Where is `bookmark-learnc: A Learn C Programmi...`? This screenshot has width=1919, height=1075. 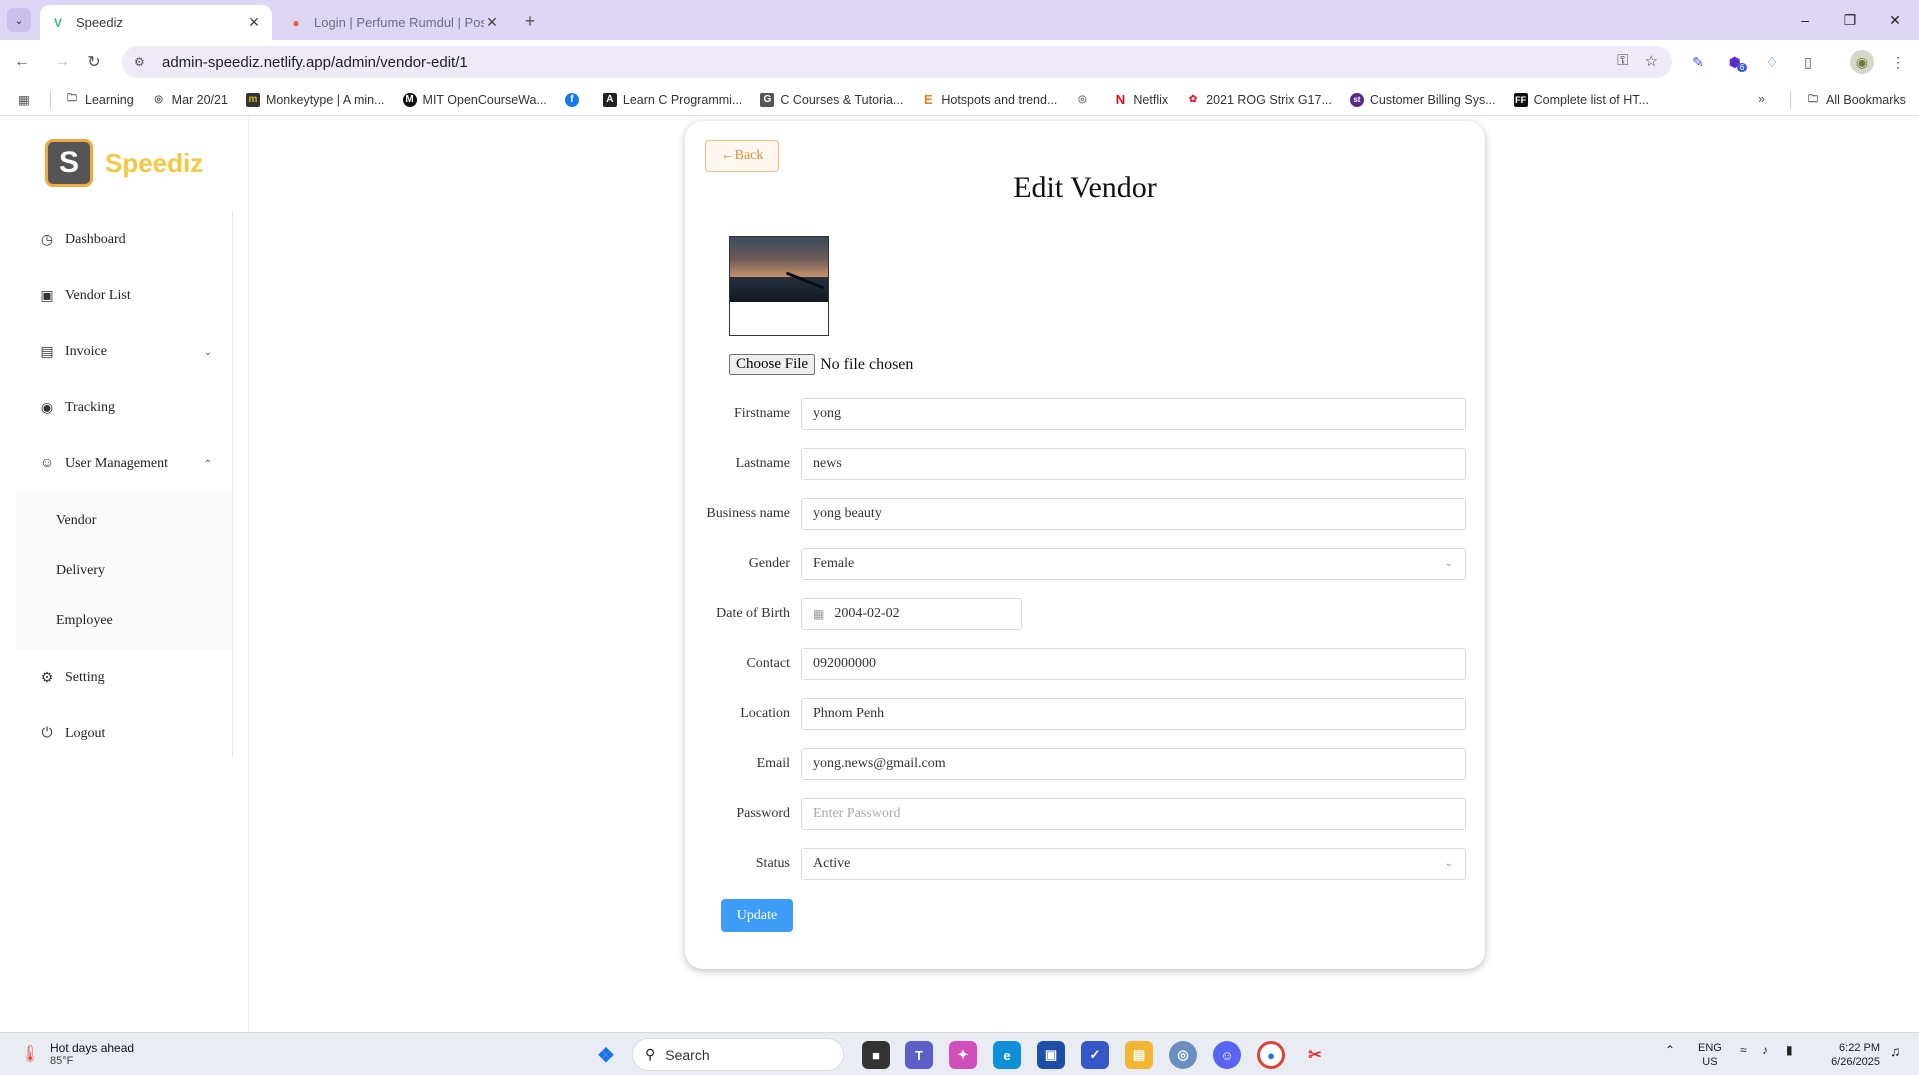
bookmark-learnc: A Learn C Programmi... is located at coordinates (672, 99).